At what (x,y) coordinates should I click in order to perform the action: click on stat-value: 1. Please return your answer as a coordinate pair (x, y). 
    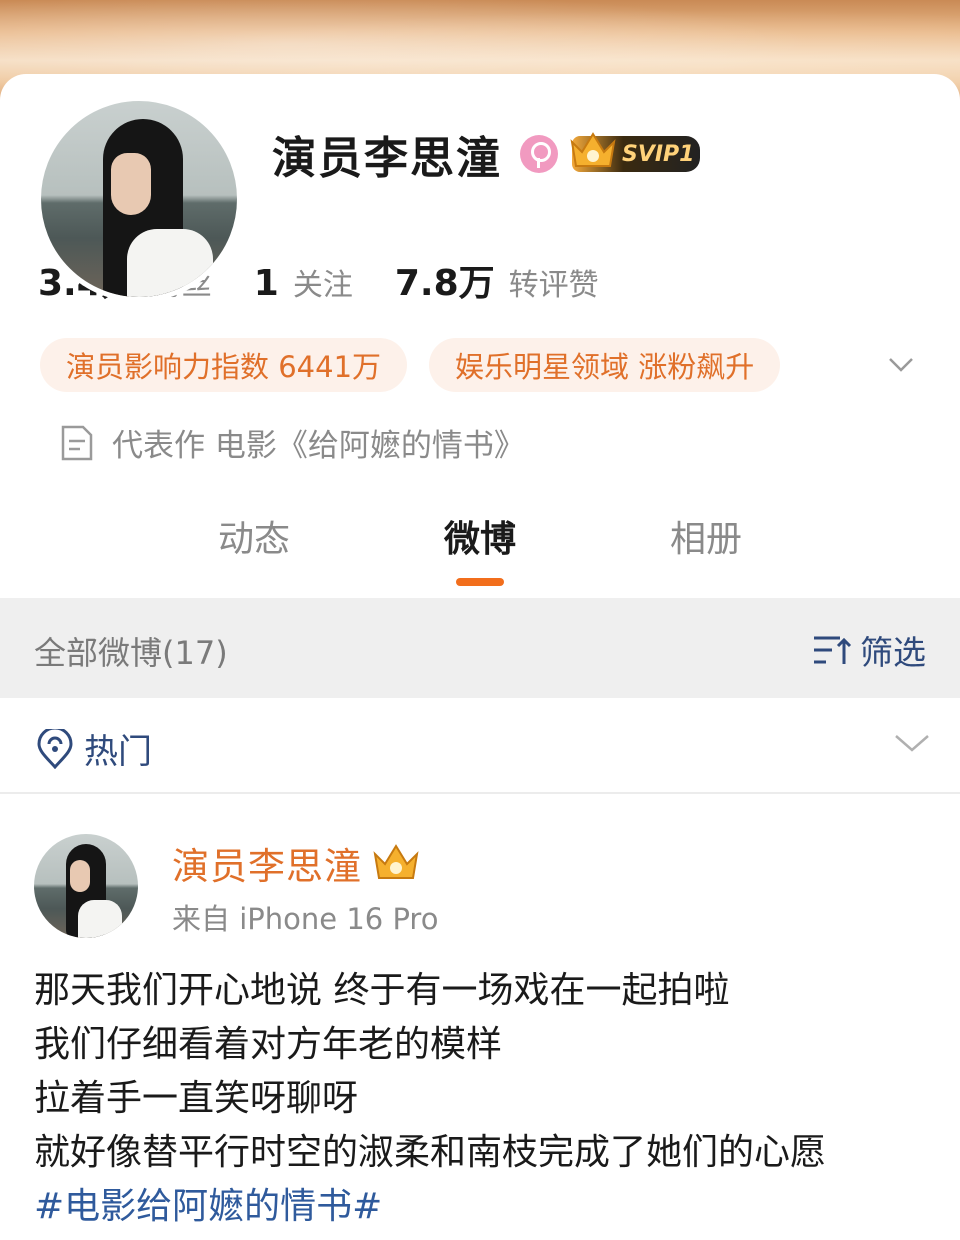
    Looking at the image, I should click on (266, 283).